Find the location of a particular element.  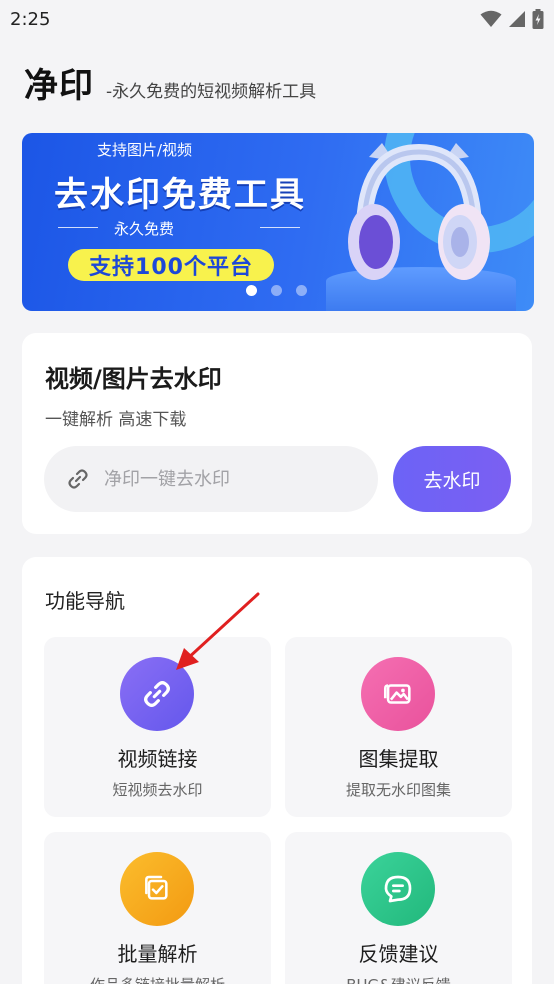

app-subtitle: -永久免费的短视频解析工具 is located at coordinates (211, 92).